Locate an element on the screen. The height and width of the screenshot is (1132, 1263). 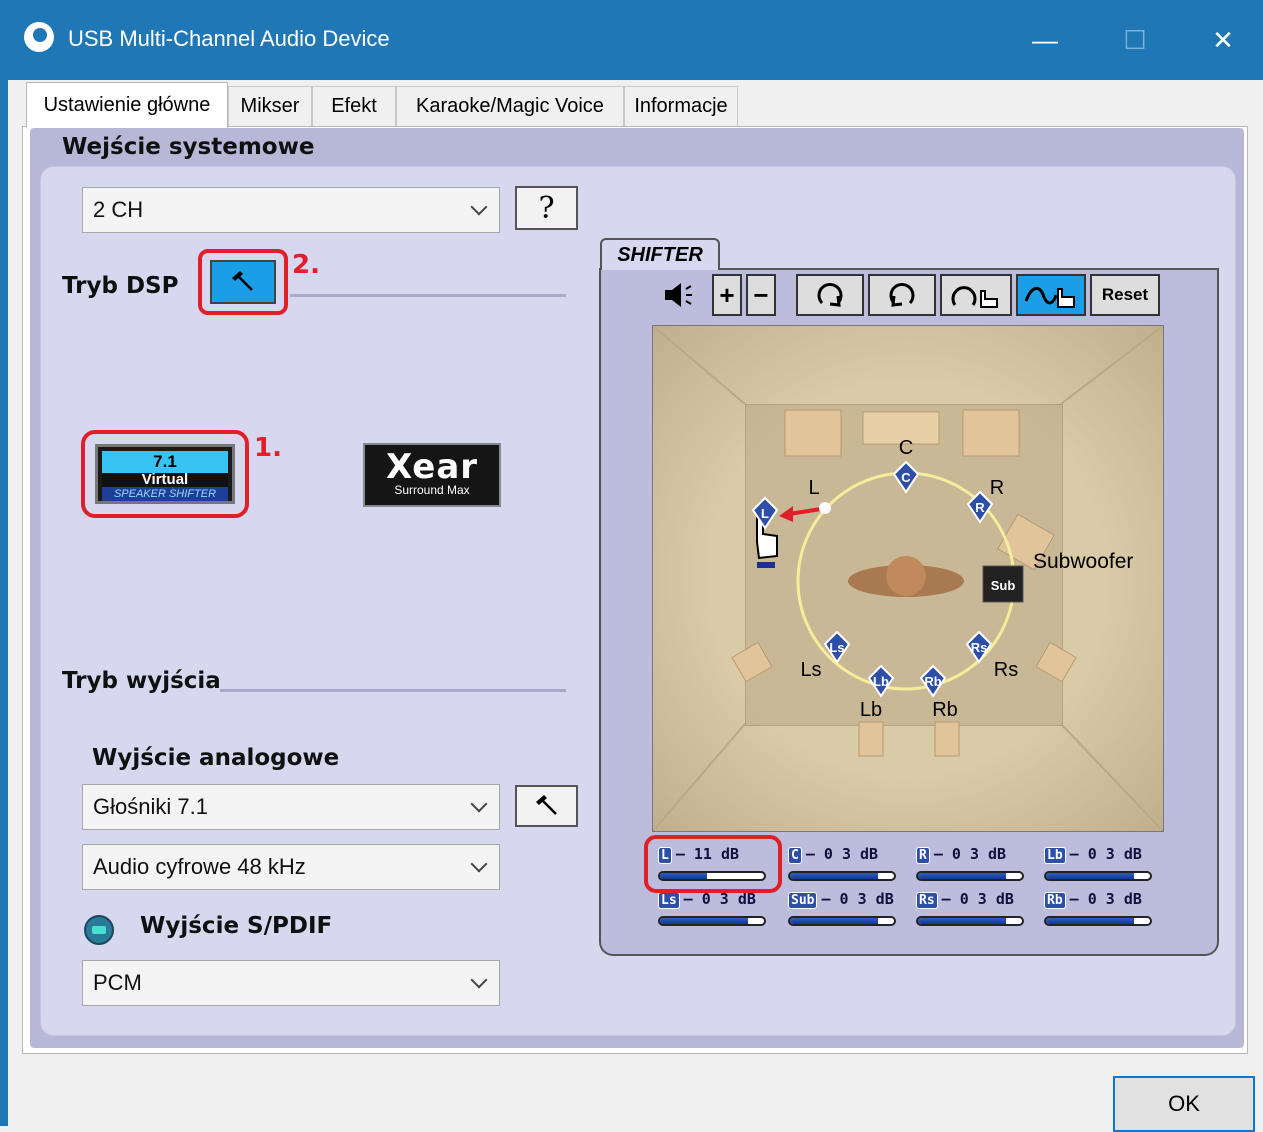
help-button: ? is located at coordinates (546, 208).